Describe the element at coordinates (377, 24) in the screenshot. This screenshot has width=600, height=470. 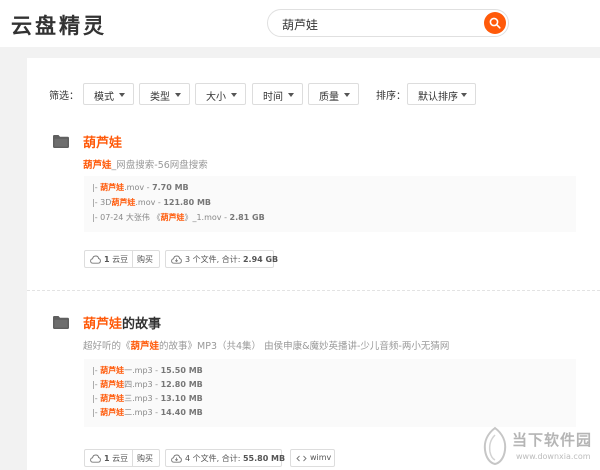
I see `search-input` at that location.